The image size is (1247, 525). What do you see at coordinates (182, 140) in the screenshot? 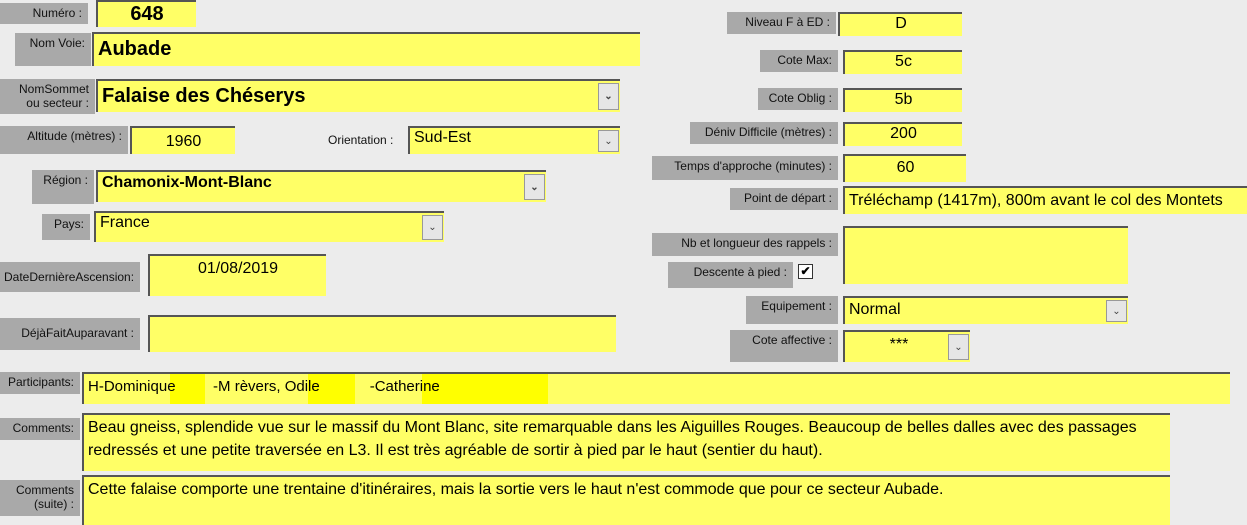
I see `altitude-field: 1960` at bounding box center [182, 140].